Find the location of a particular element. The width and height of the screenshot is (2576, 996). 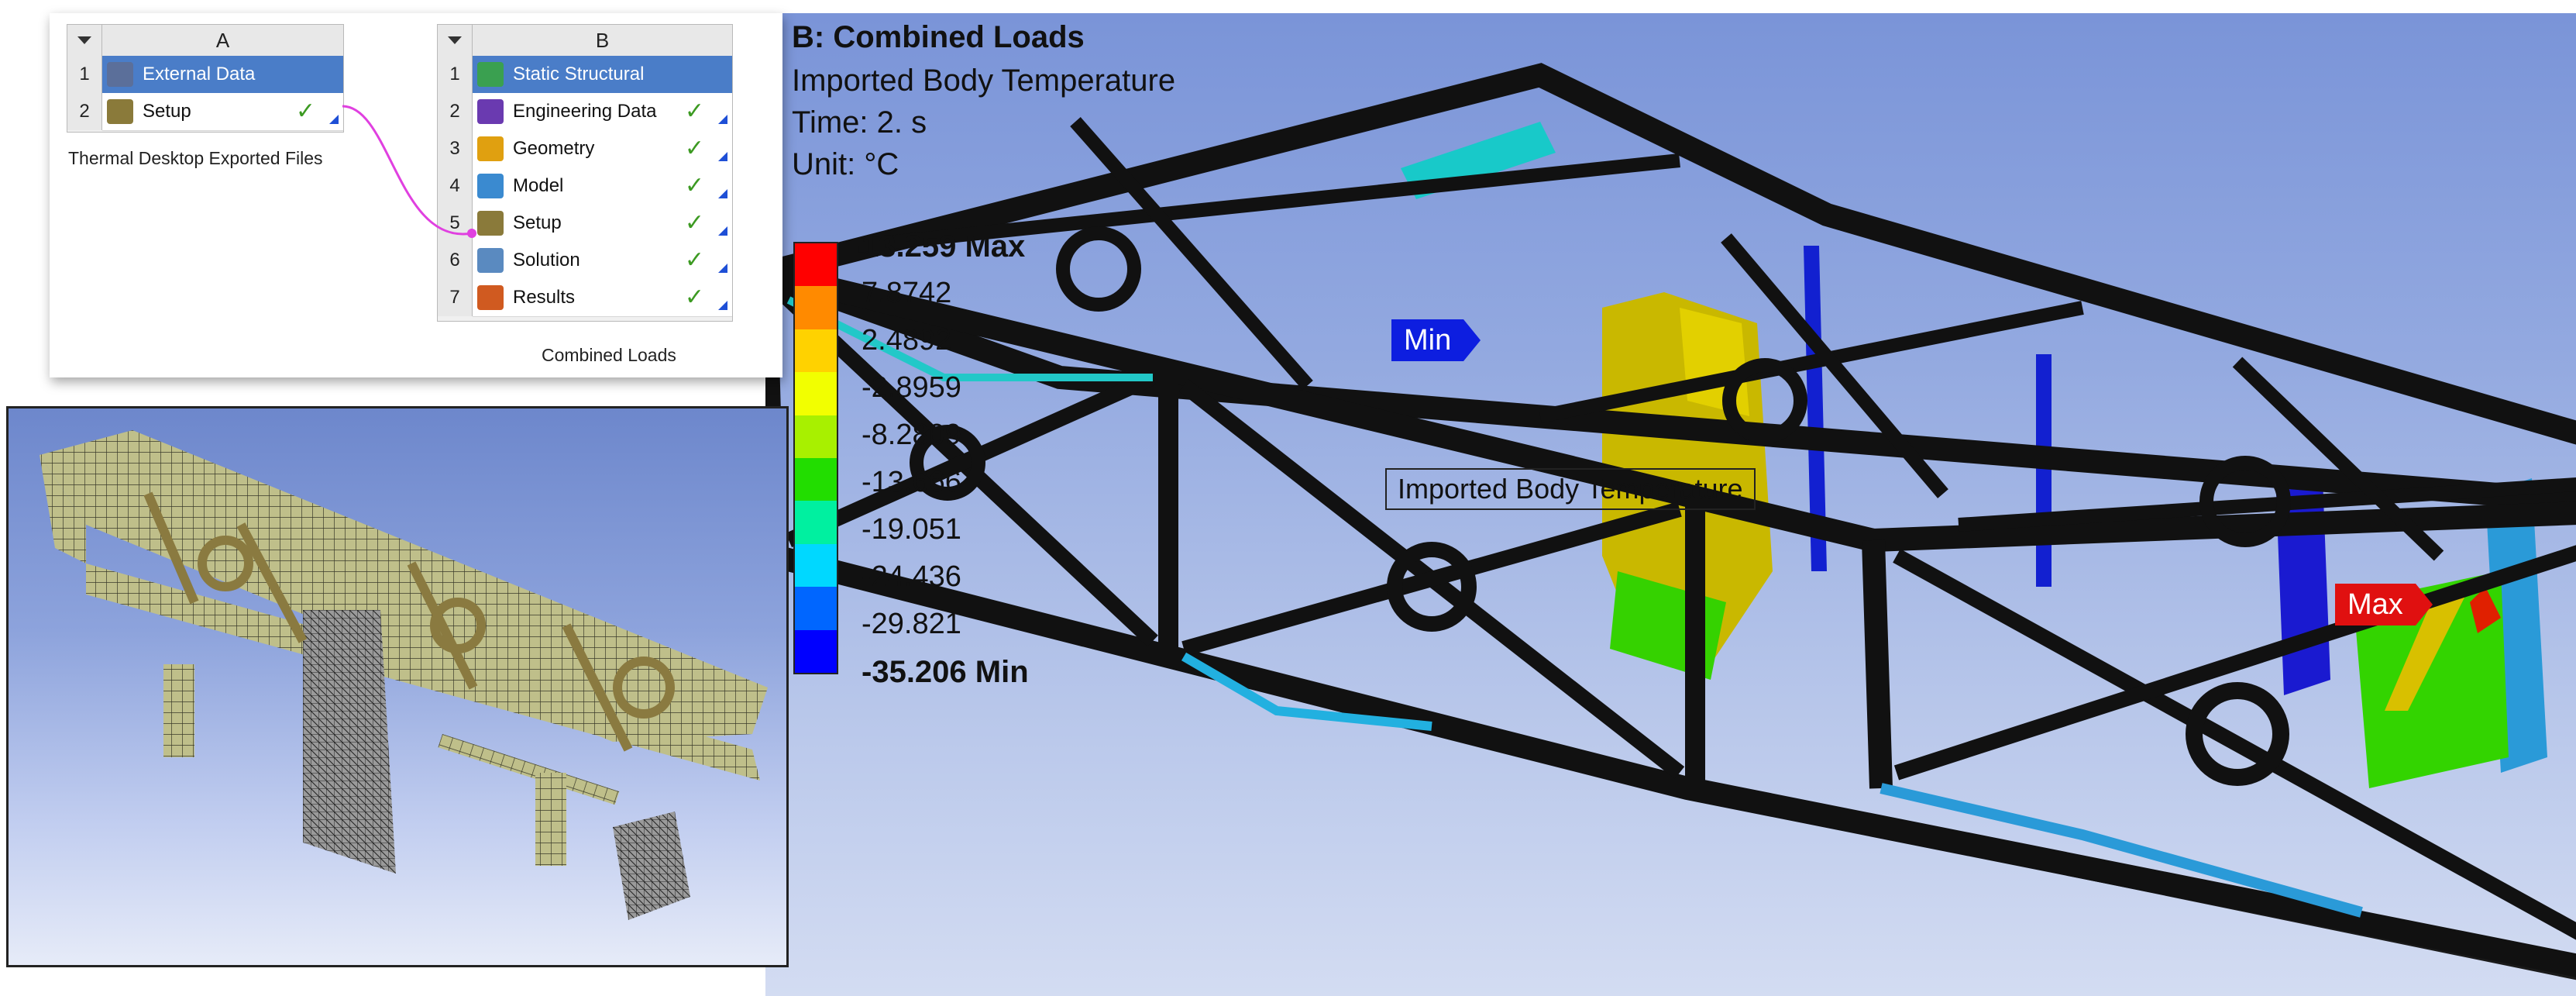

system-a-caption: Thermal Desktop Exported Files is located at coordinates (195, 158).